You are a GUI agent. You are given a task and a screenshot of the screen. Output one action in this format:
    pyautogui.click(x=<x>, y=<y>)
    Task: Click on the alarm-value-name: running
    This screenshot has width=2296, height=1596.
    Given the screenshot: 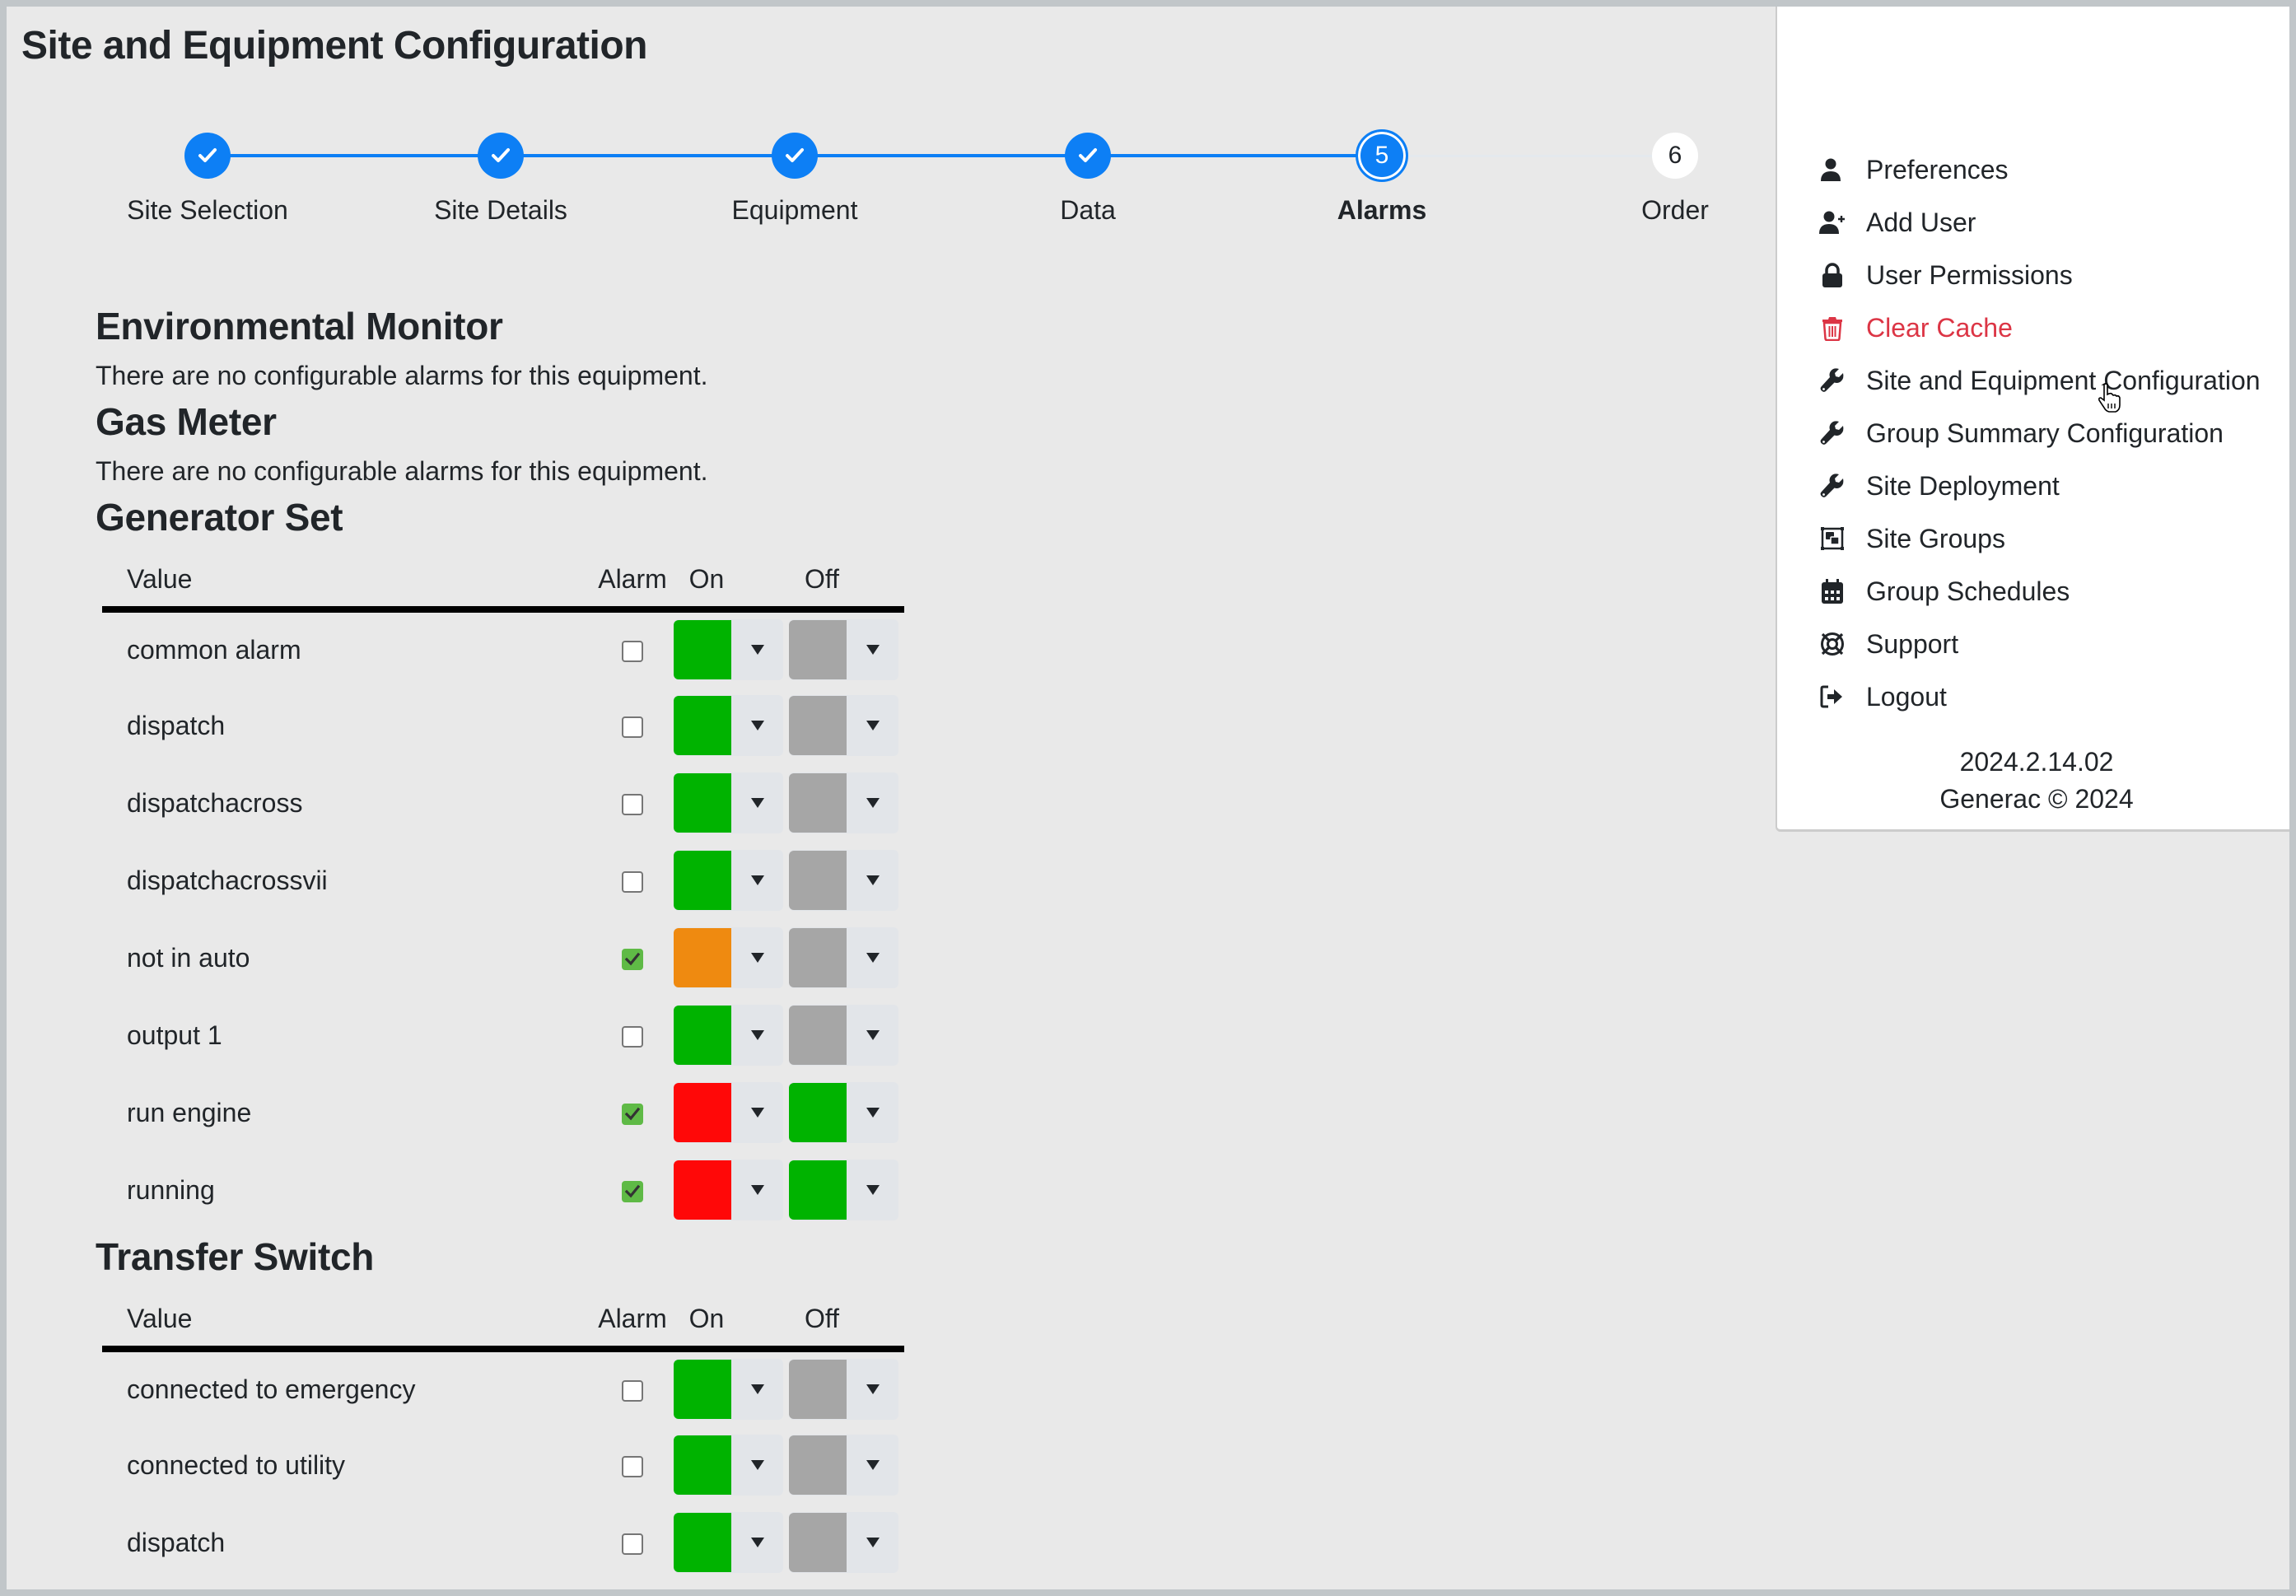 What is the action you would take?
    pyautogui.click(x=171, y=1189)
    